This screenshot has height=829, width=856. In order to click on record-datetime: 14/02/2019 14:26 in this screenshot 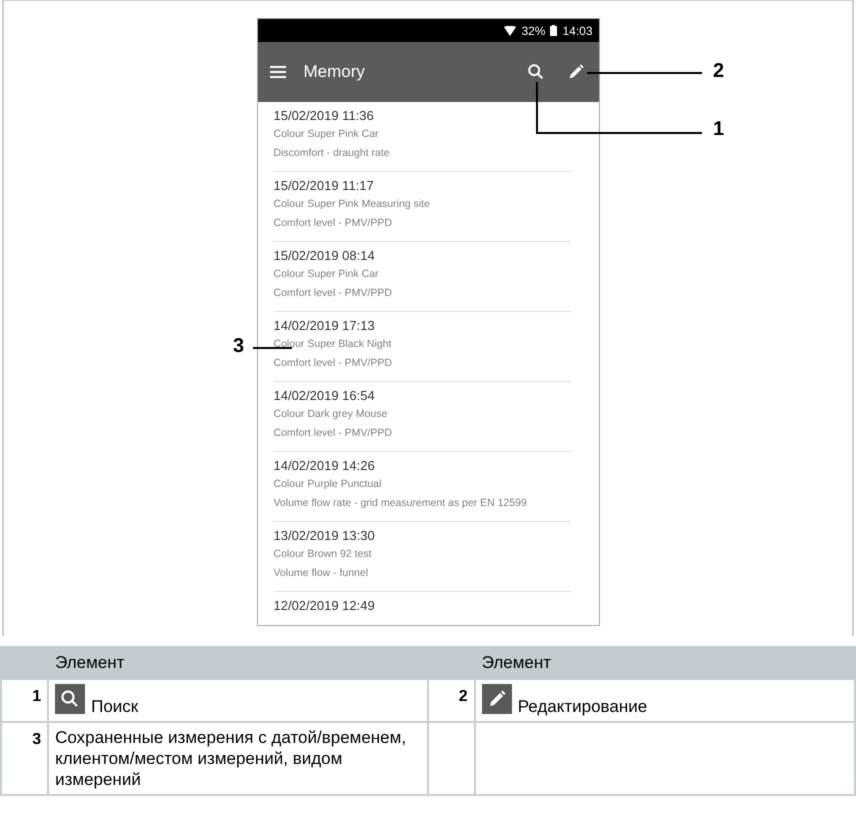, I will do `click(325, 466)`.